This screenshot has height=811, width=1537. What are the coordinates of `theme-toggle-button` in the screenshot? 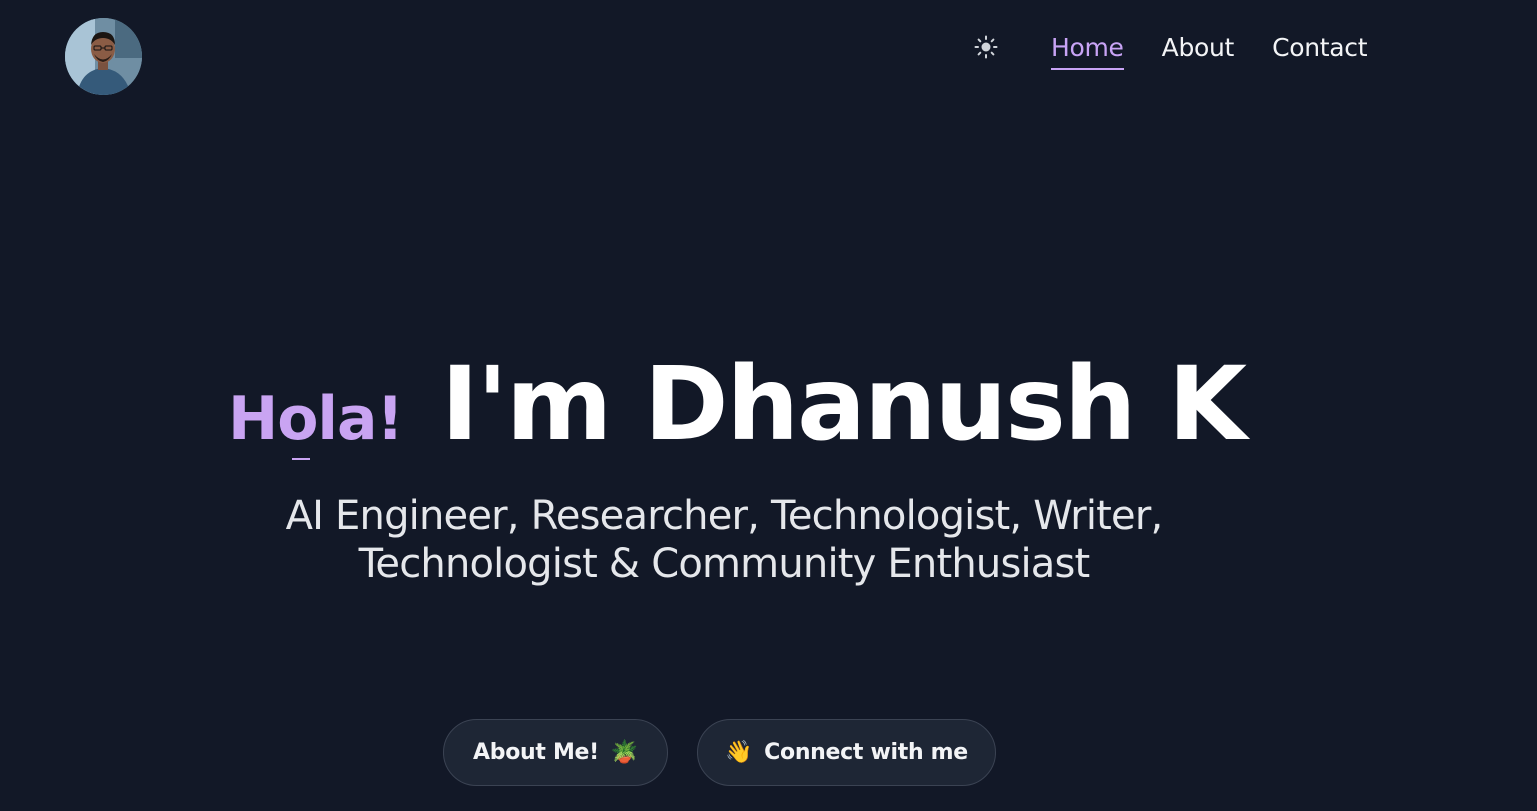 It's located at (986, 47).